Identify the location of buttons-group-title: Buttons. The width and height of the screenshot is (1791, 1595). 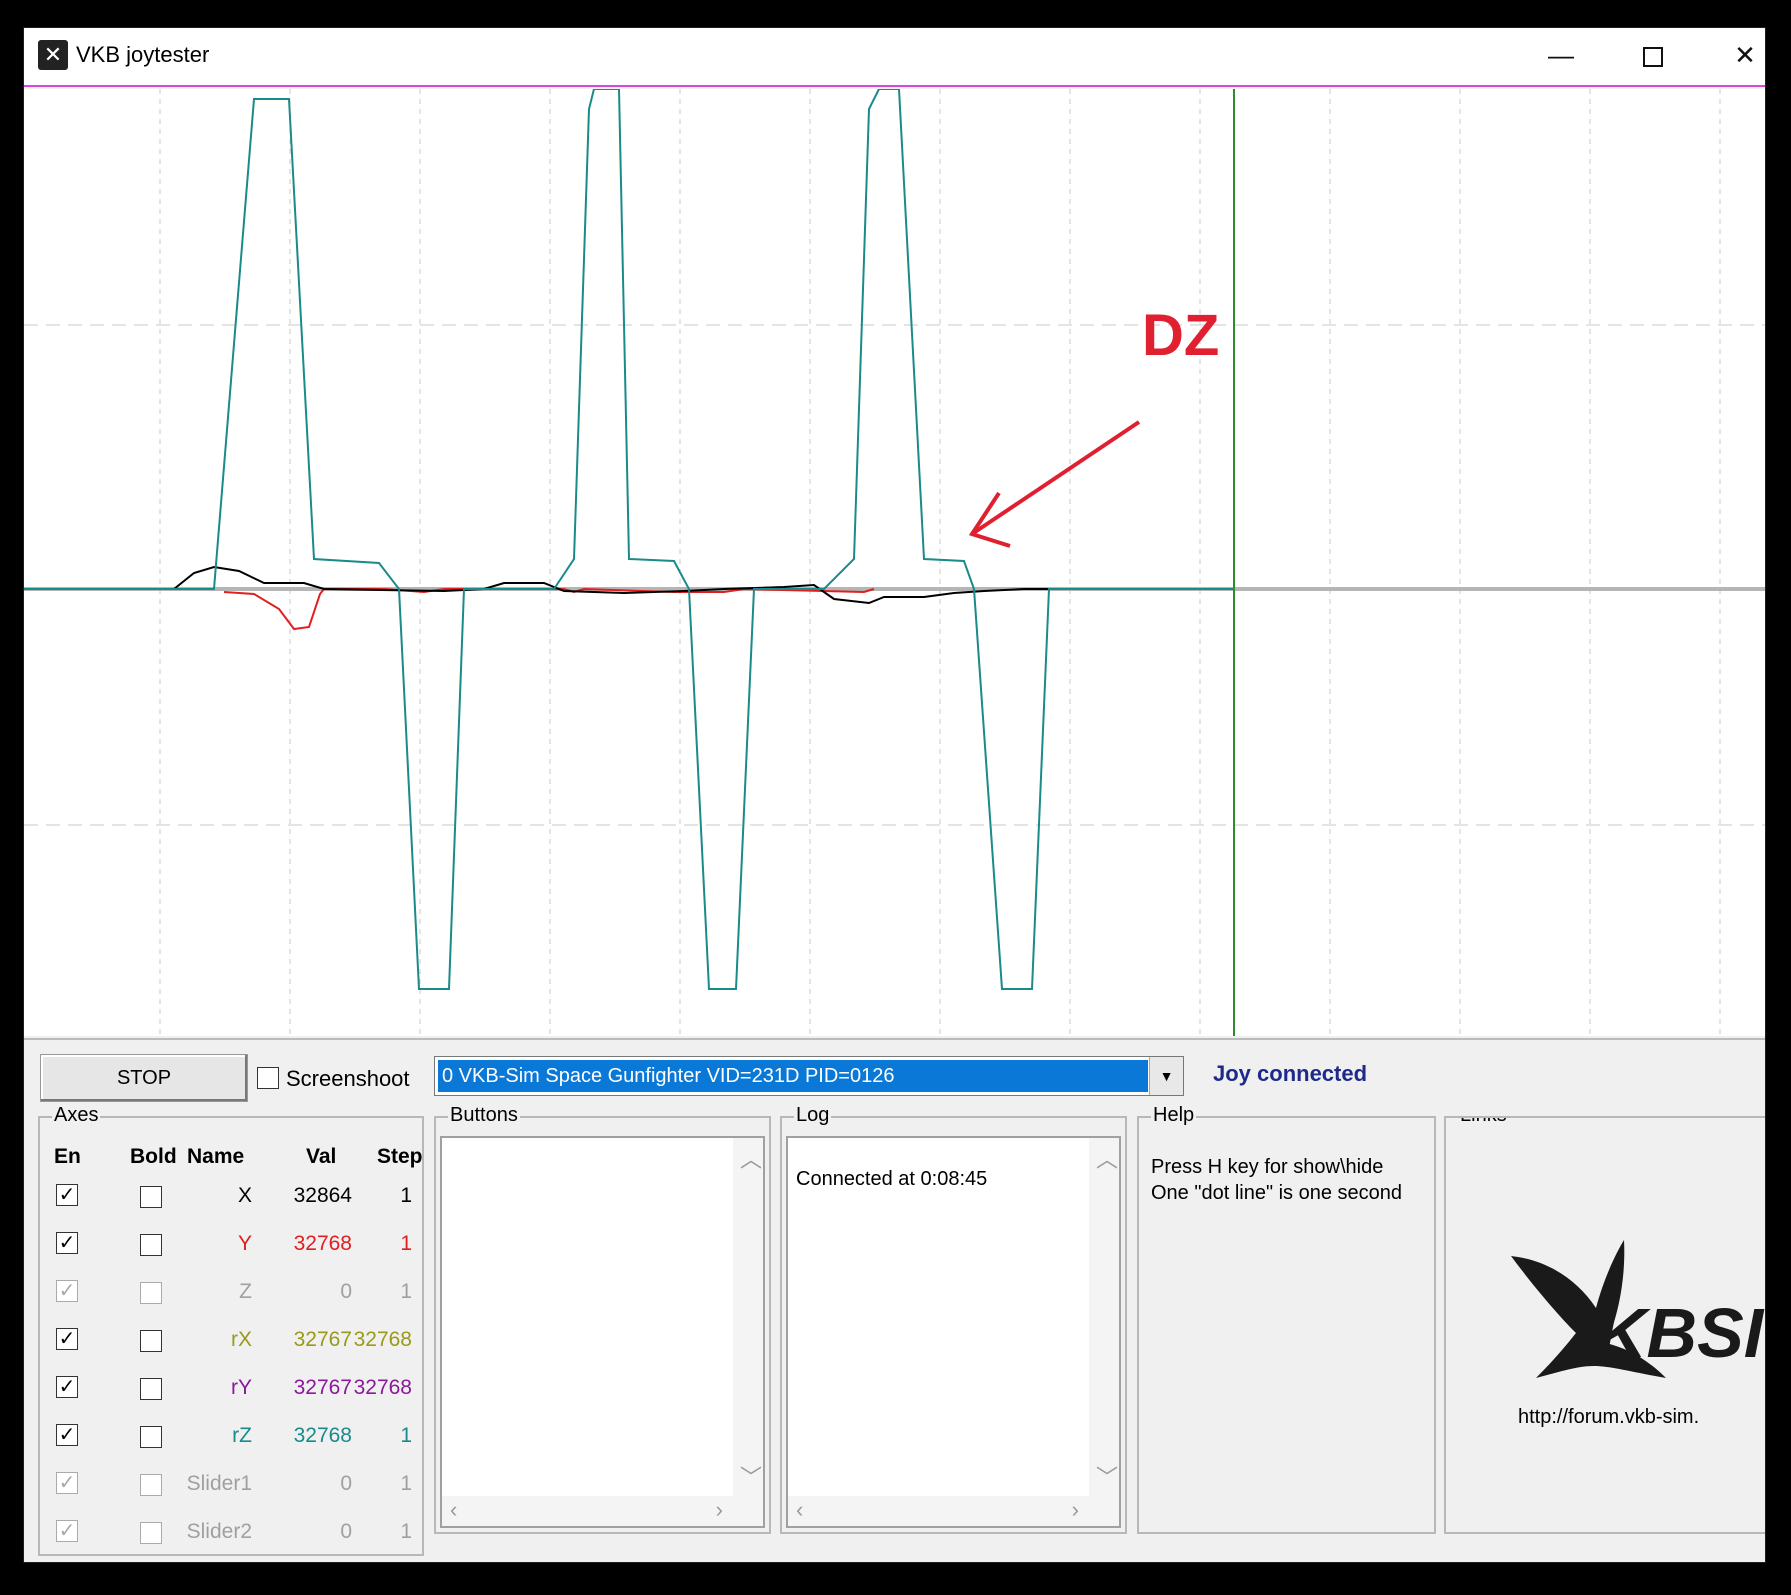
(484, 1115).